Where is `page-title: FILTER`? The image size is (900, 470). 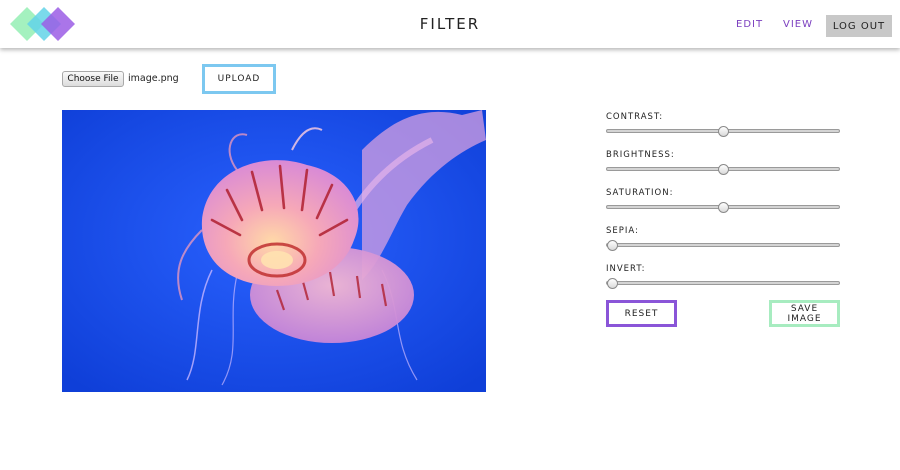 page-title: FILTER is located at coordinates (450, 24).